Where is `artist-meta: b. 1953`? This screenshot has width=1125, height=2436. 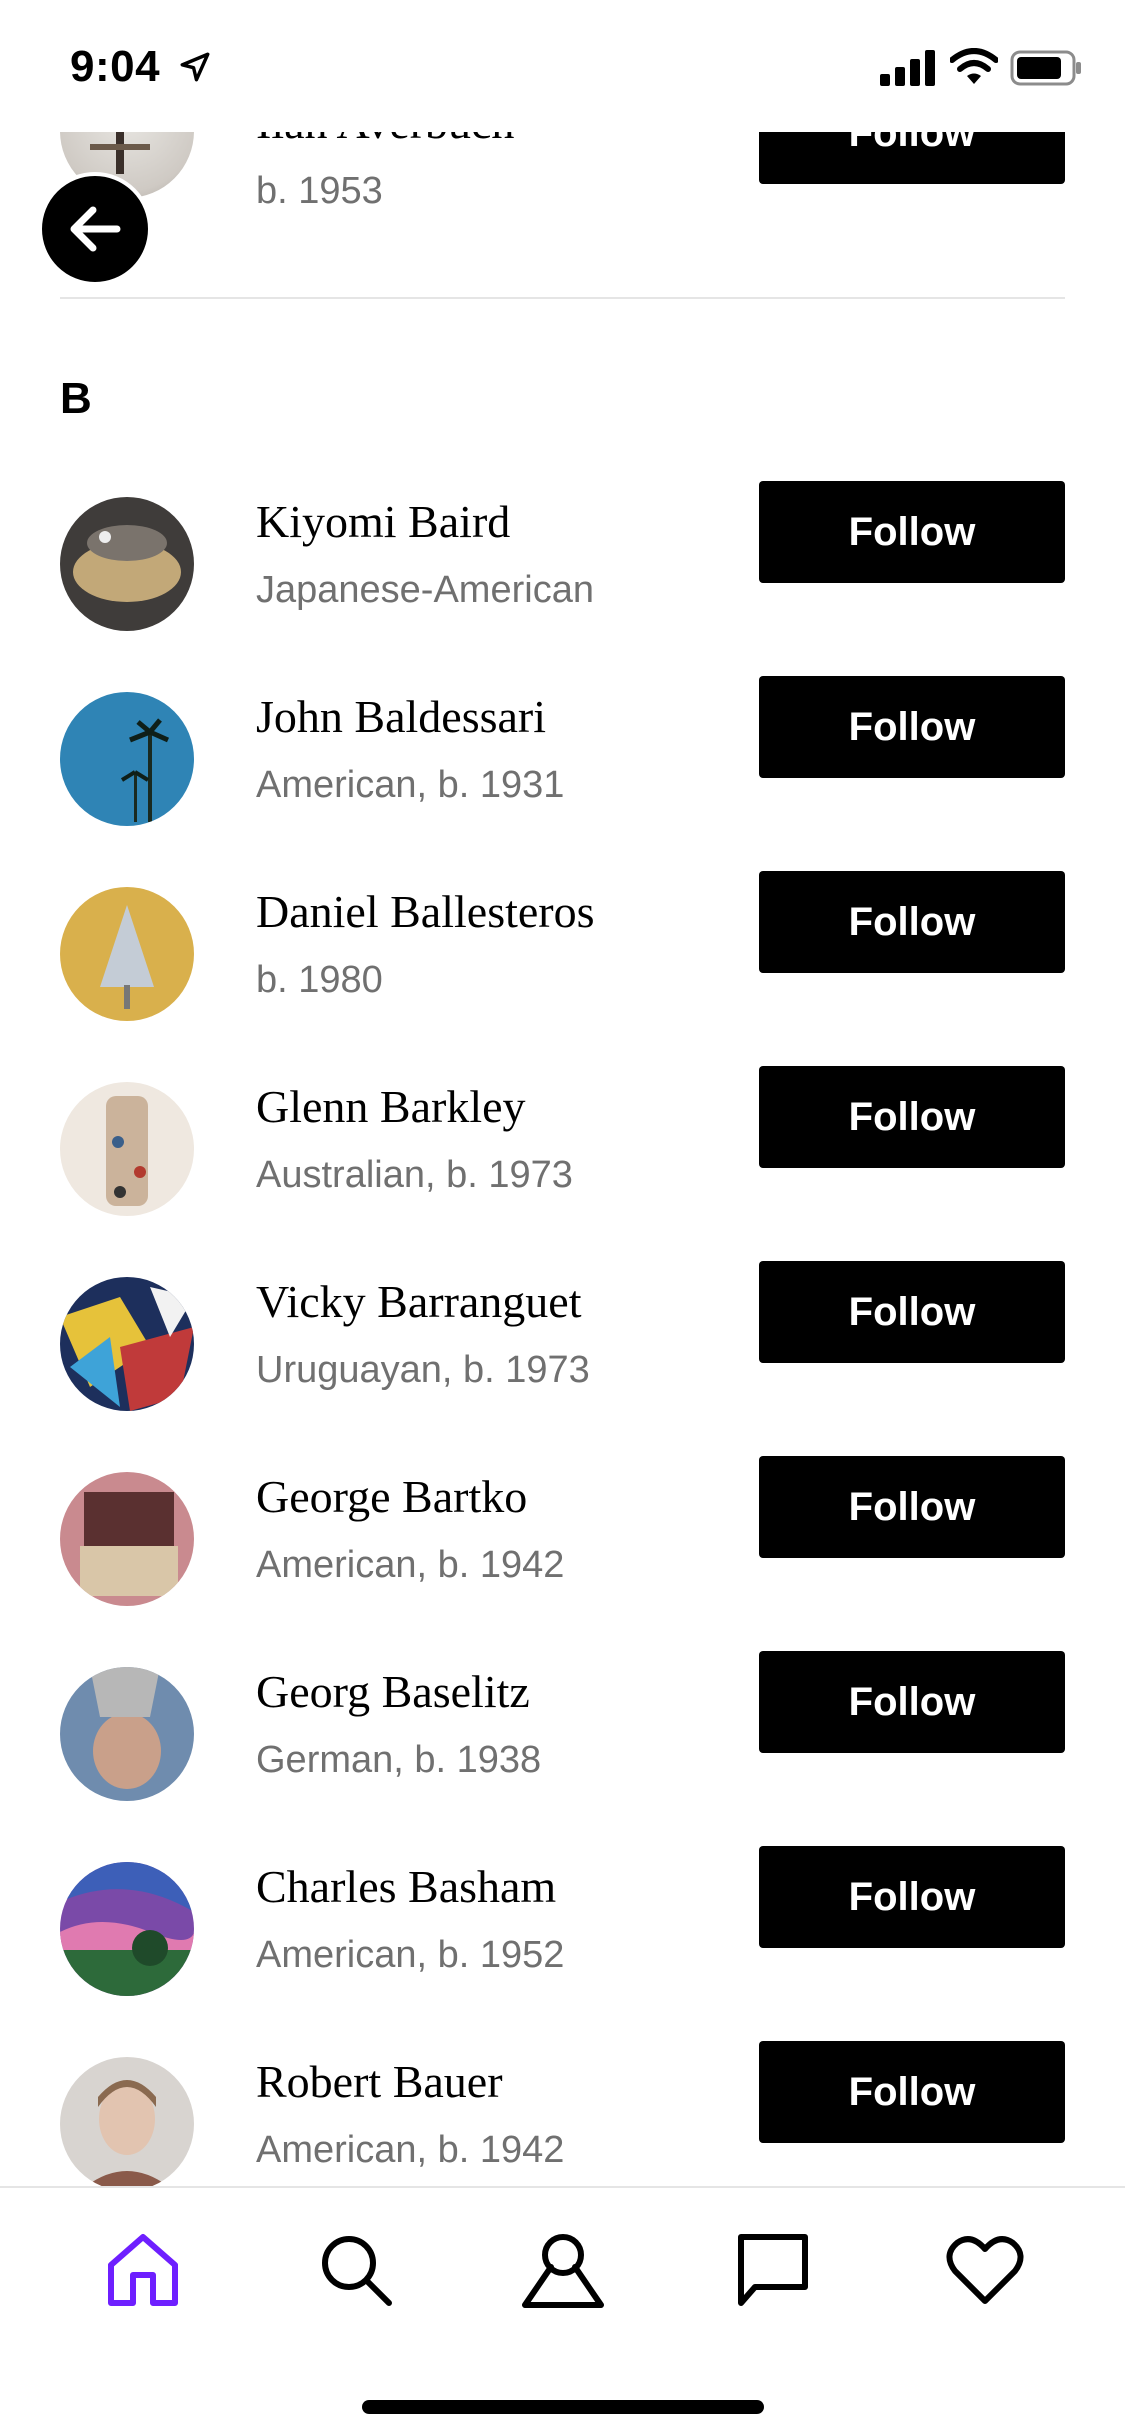
artist-meta: b. 1953 is located at coordinates (319, 191).